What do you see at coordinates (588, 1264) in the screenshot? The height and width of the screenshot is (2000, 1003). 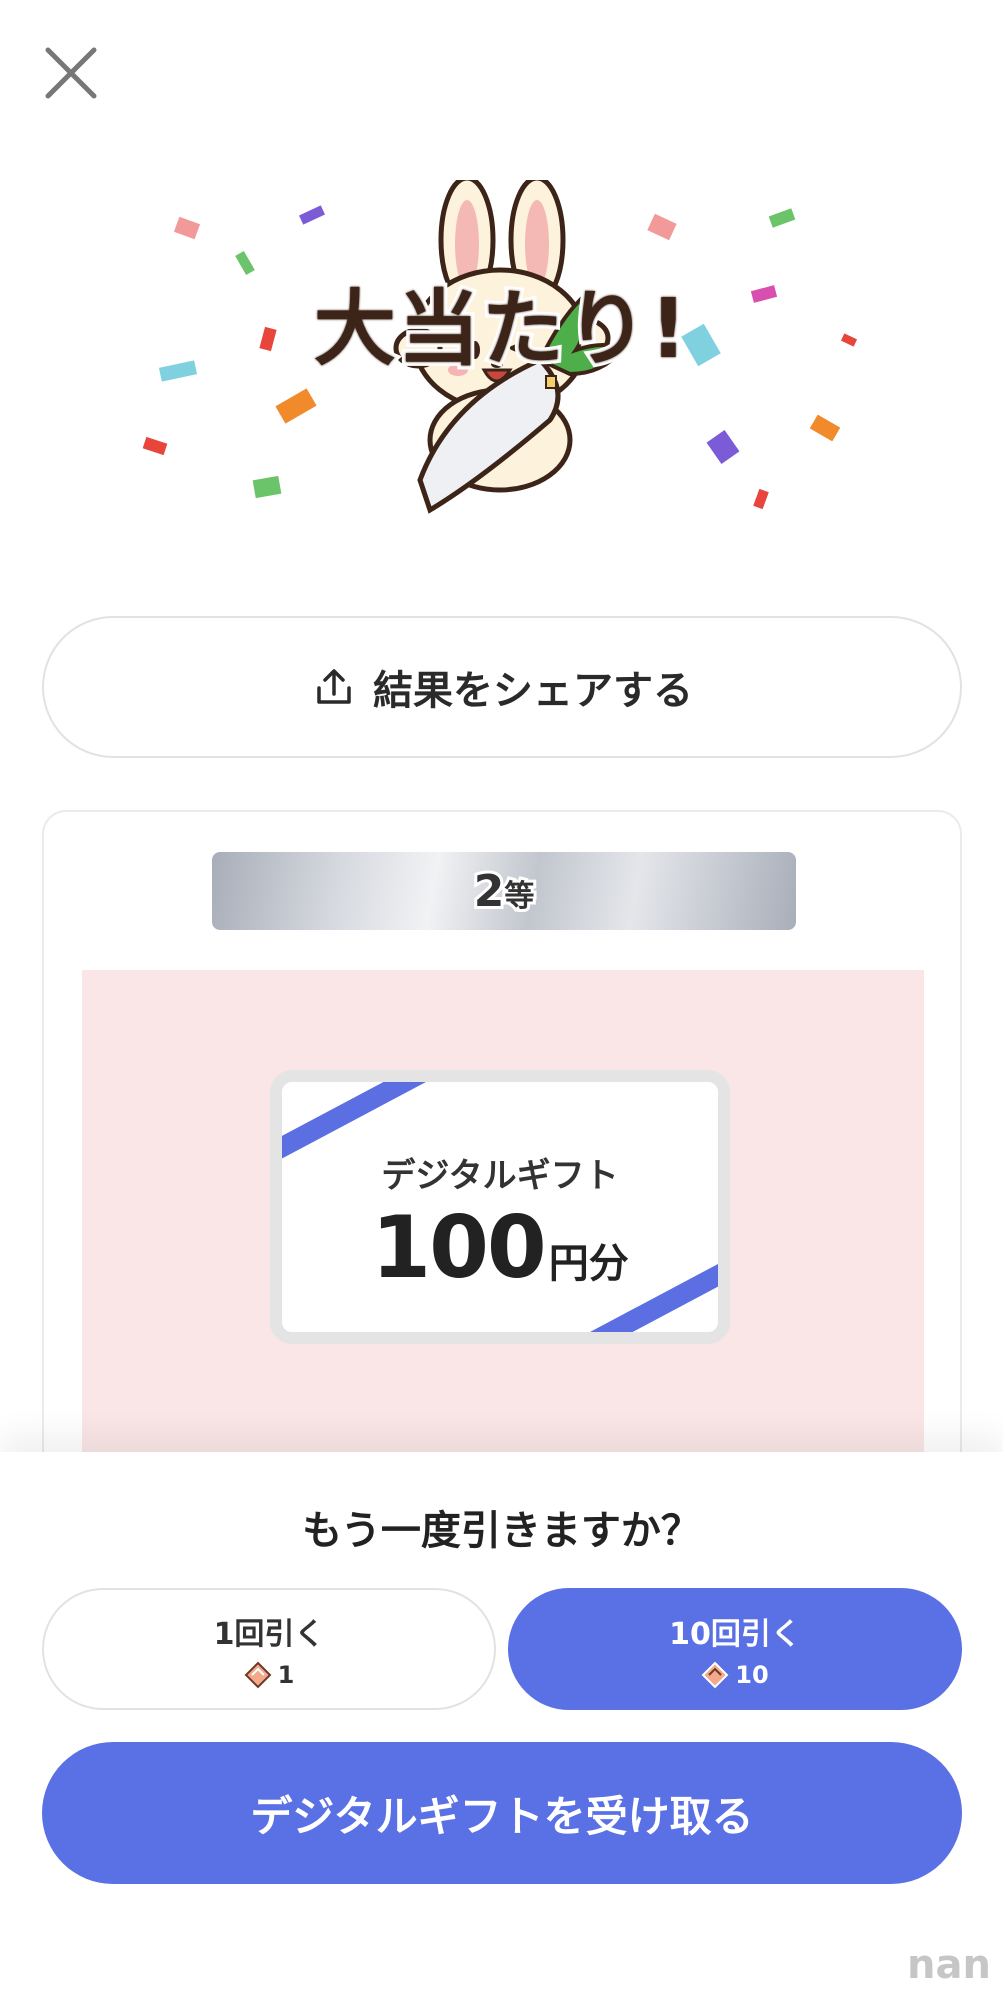 I see `gift-unit: 円分` at bounding box center [588, 1264].